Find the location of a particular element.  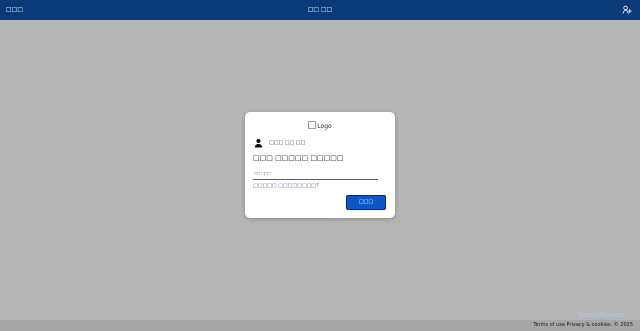

page-title: □□ □□ is located at coordinates (320, 9).